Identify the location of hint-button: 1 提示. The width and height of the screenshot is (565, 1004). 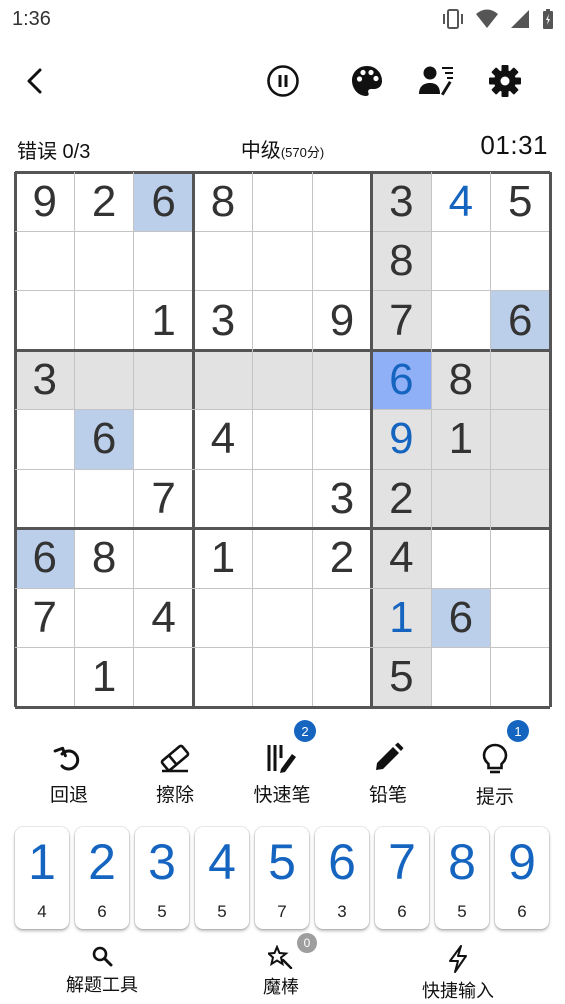
(495, 764).